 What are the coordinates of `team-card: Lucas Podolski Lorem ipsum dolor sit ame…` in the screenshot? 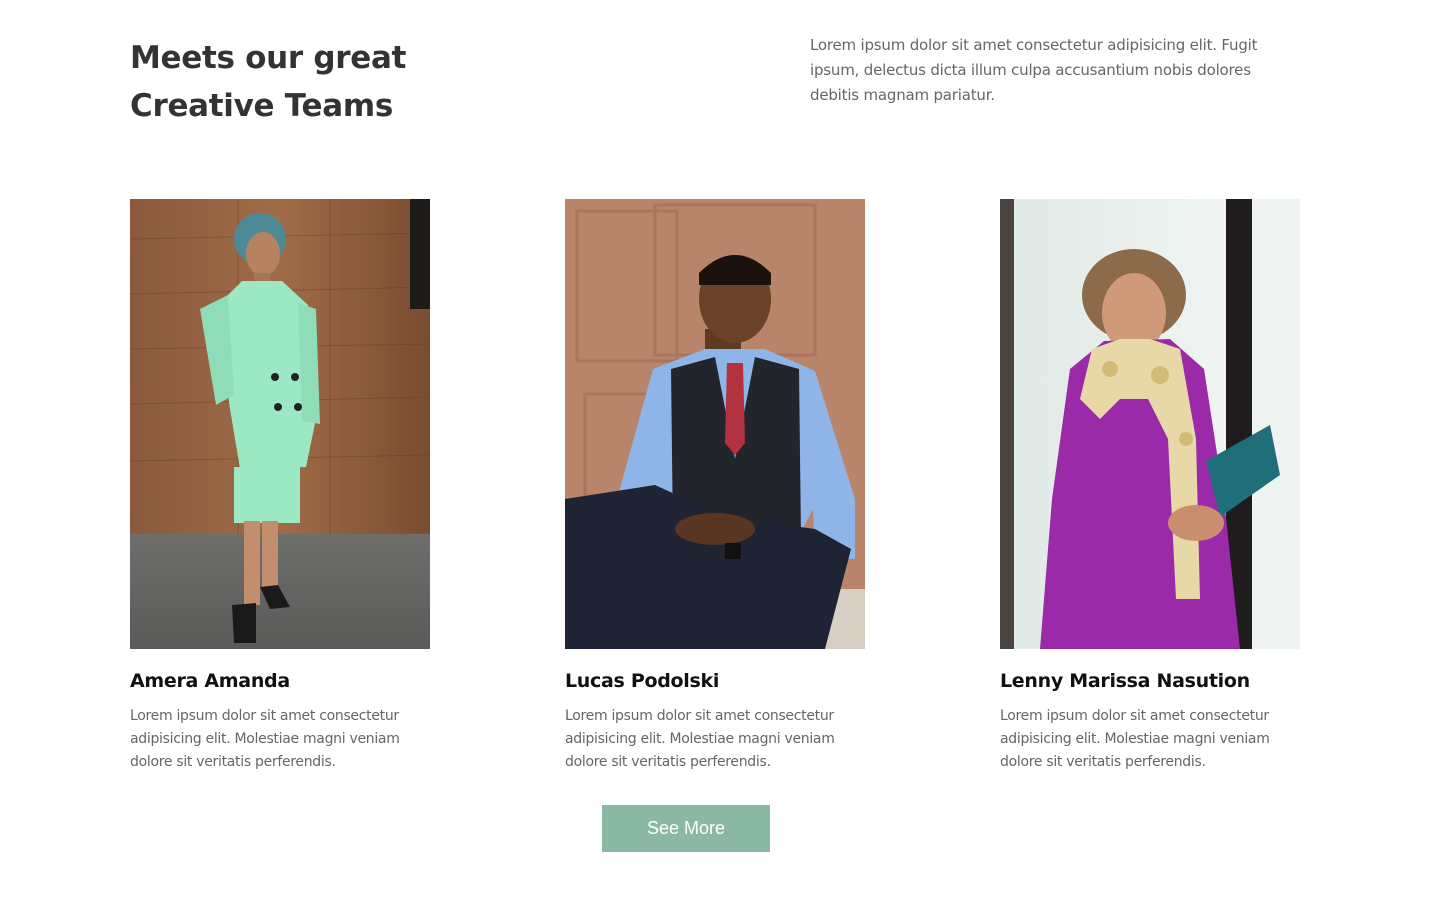 It's located at (715, 486).